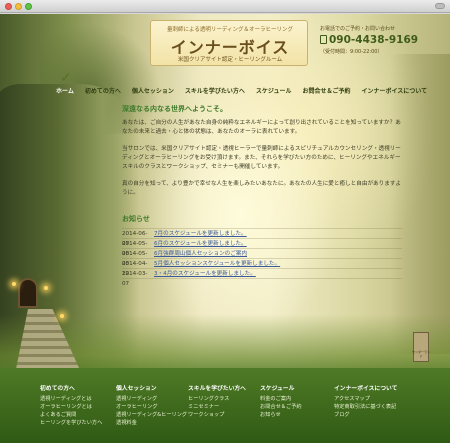  Describe the element at coordinates (135, 249) in the screenshot. I see `news-date: 2014-05-08` at that location.